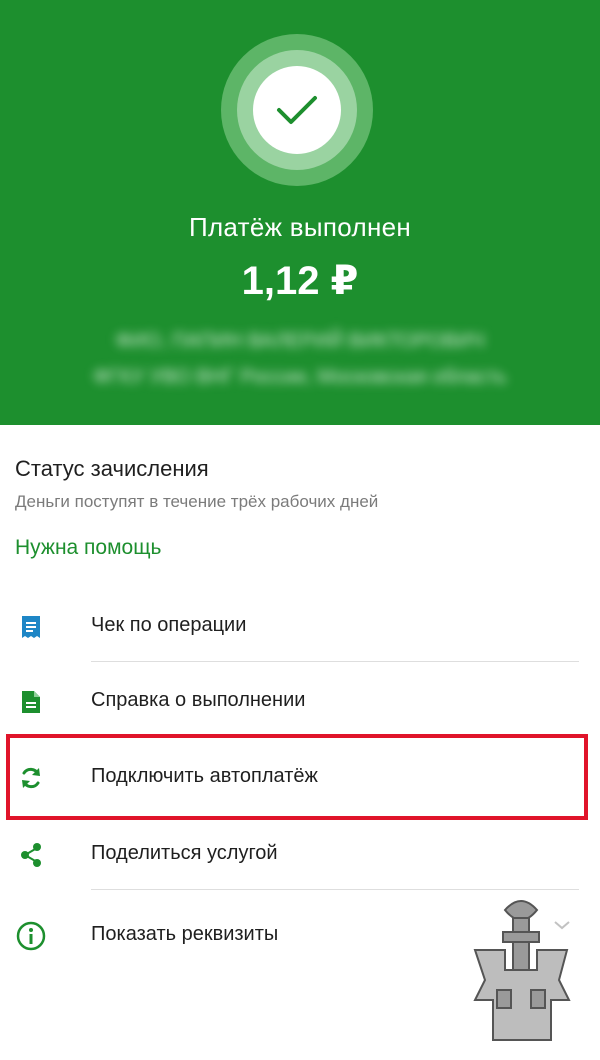 The image size is (600, 1060). I want to click on emblem-watermark-icon, so click(521, 970).